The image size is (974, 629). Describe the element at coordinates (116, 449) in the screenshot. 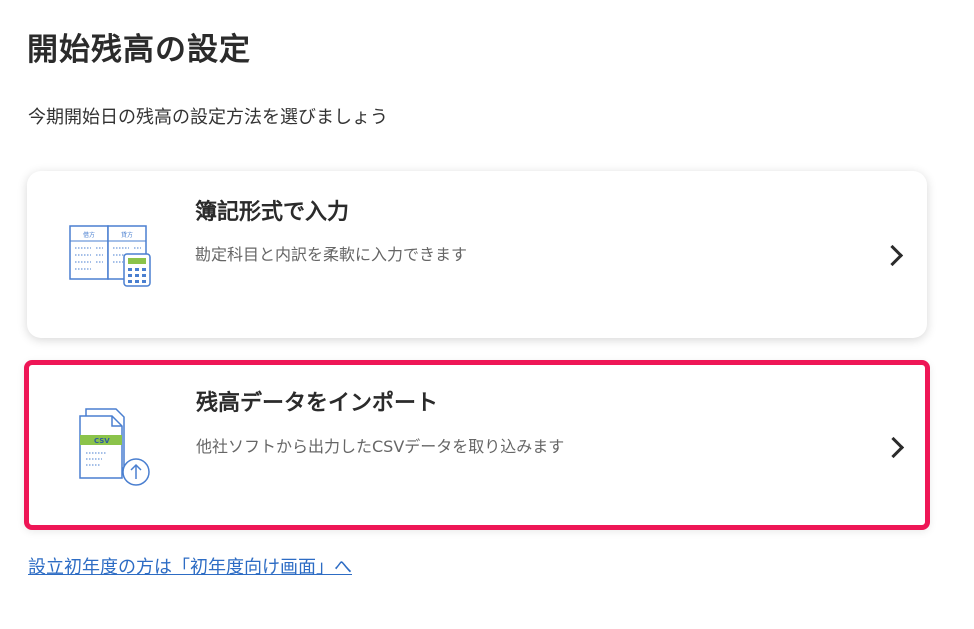

I see `csv-upload-icon: CSV` at that location.